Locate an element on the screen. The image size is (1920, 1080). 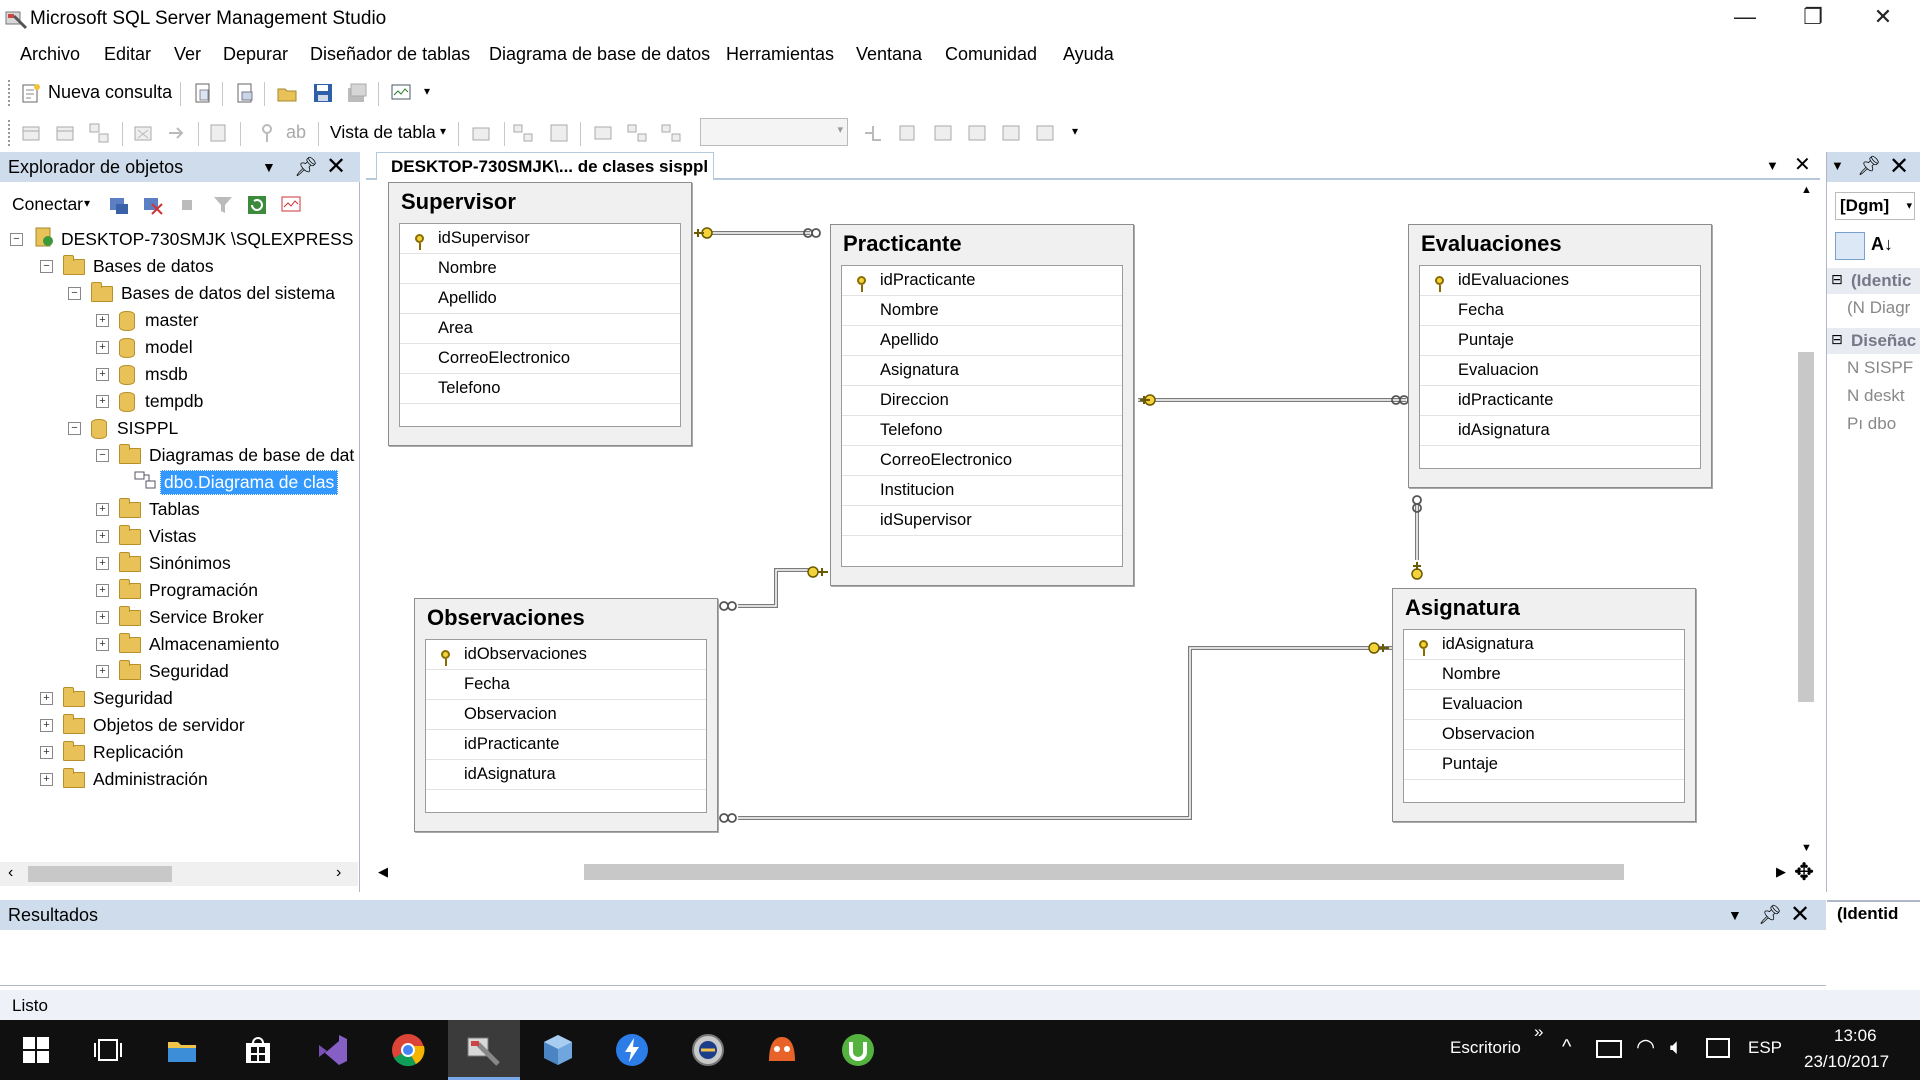
volume-icon: 🔈︎ is located at coordinates (1676, 1047).